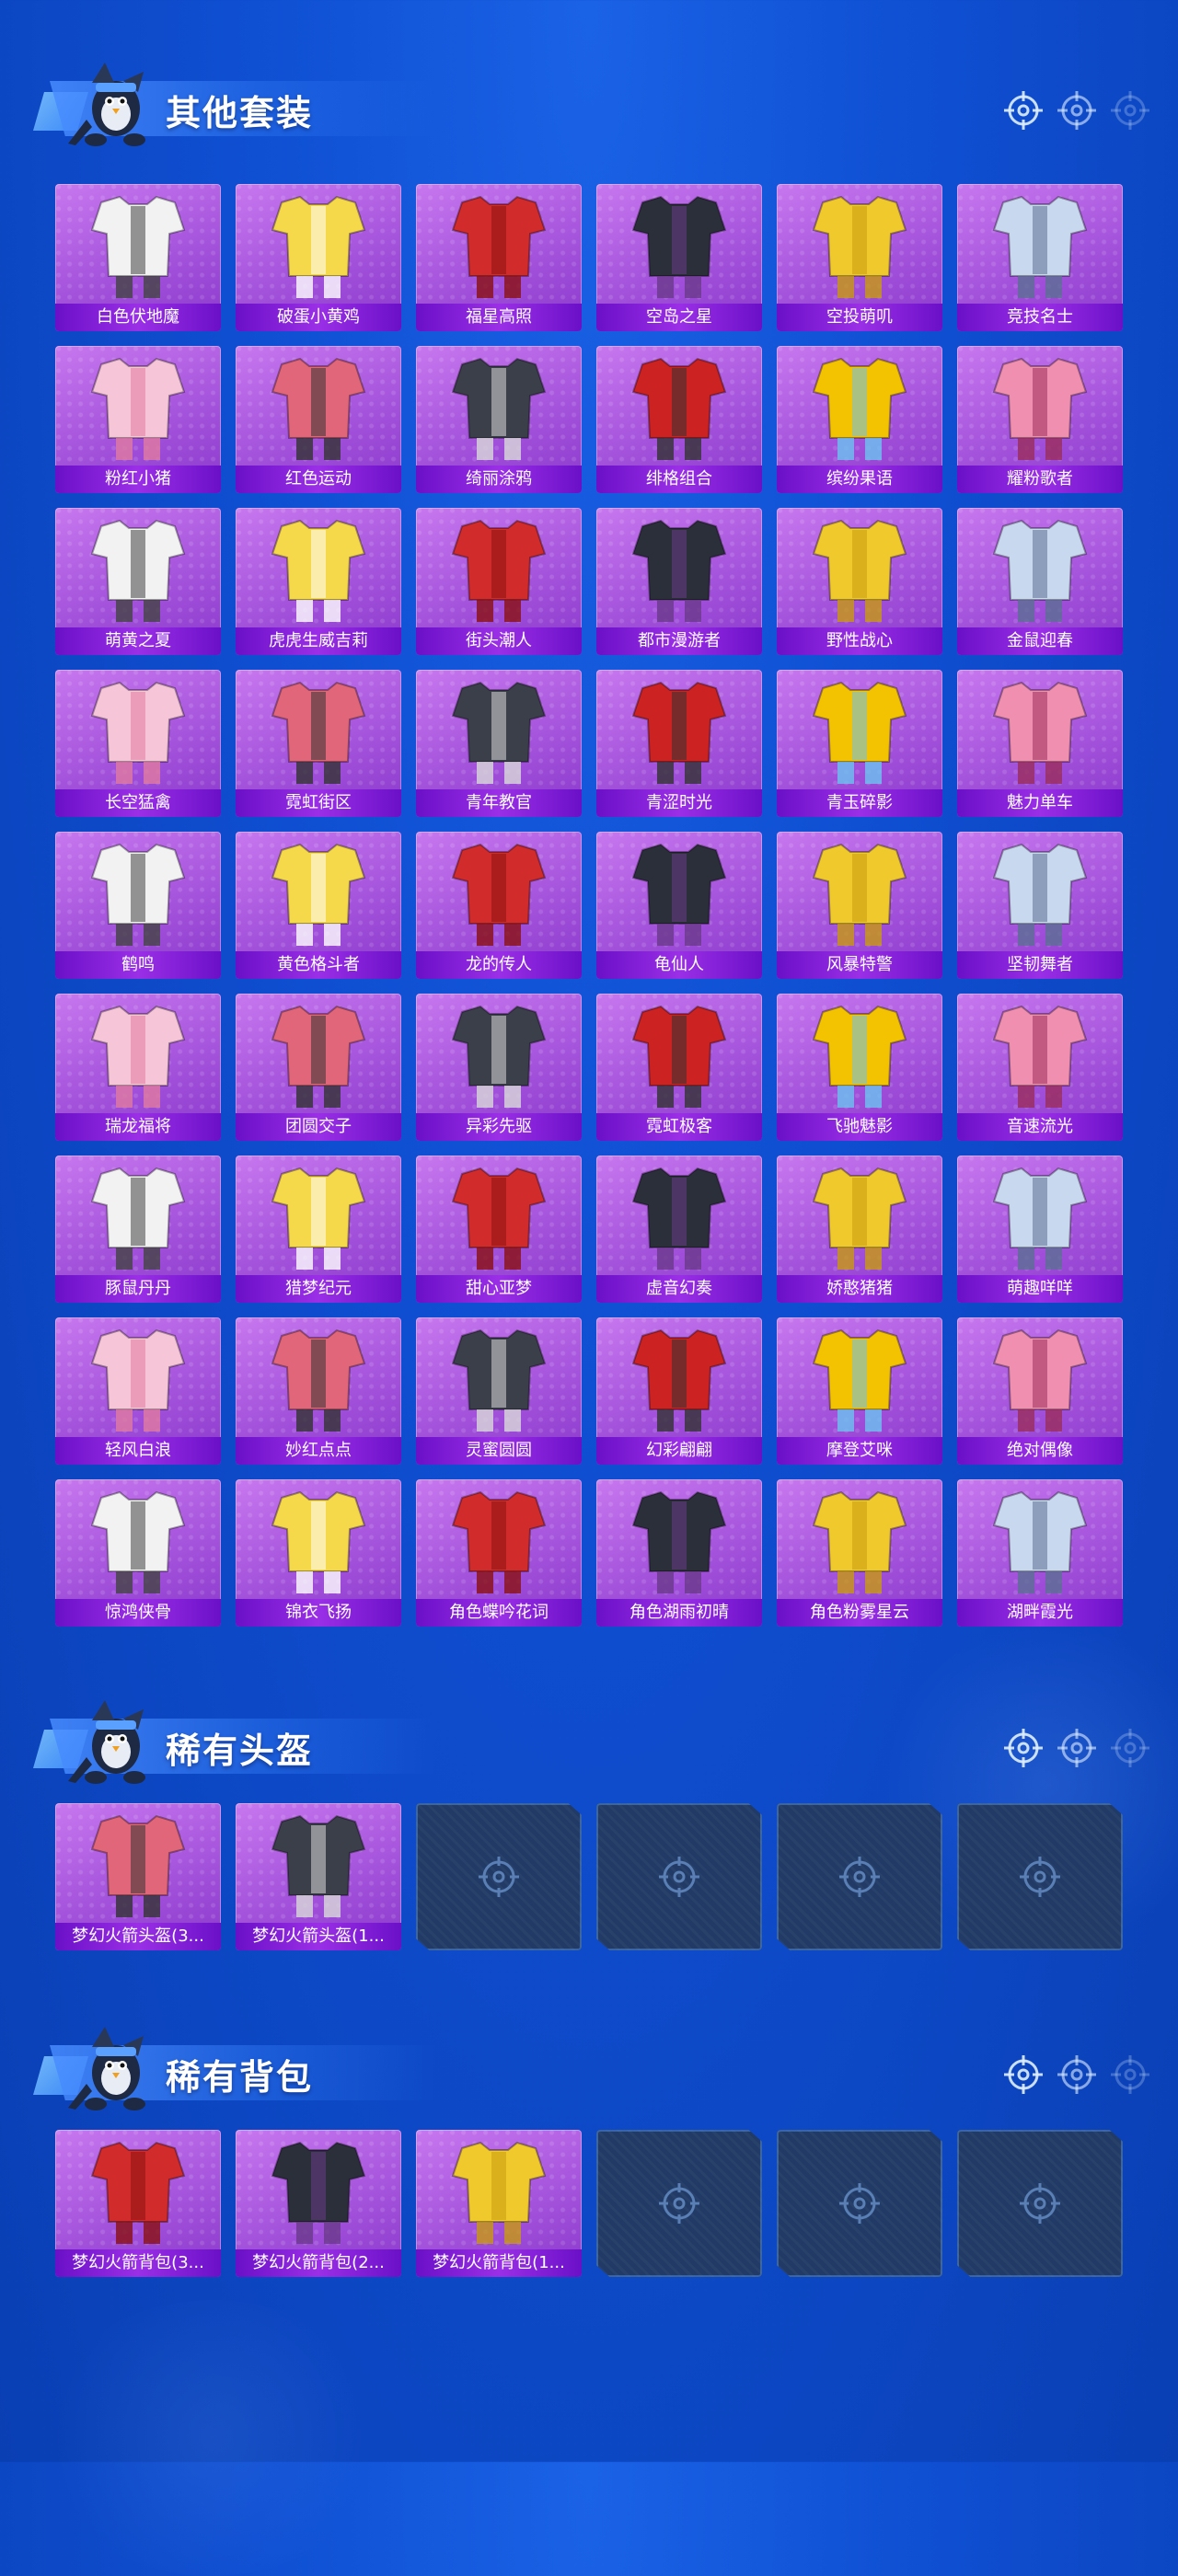 This screenshot has width=1178, height=2576. What do you see at coordinates (1040, 1553) in the screenshot?
I see `item-card: 湖畔霞光` at bounding box center [1040, 1553].